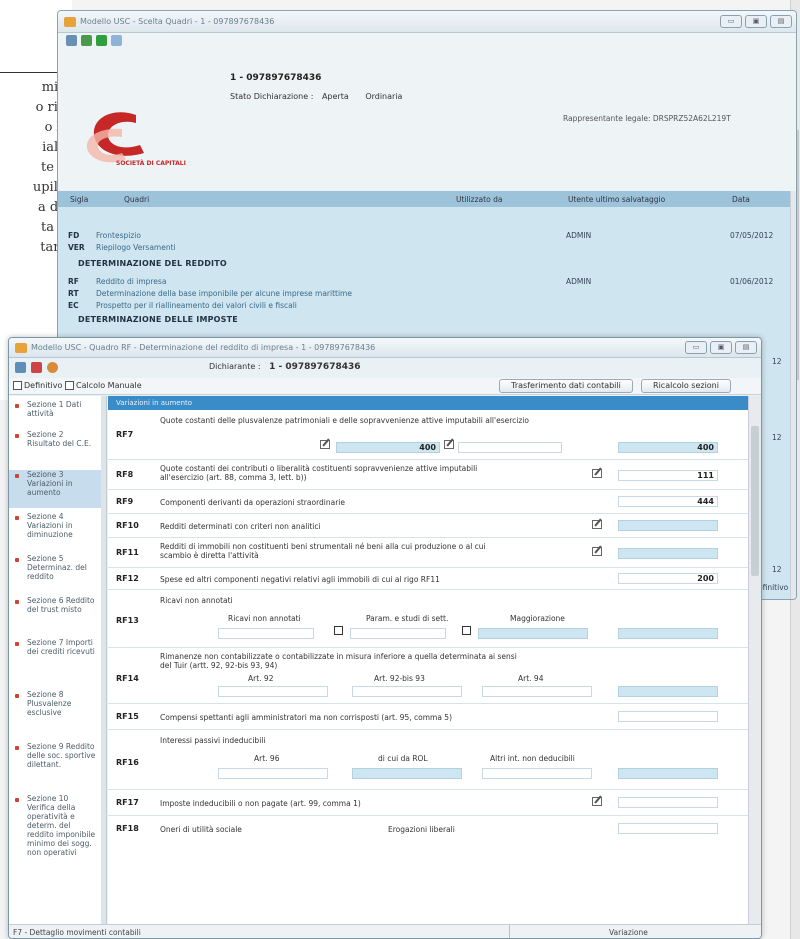 The width and height of the screenshot is (800, 939). What do you see at coordinates (746, 347) in the screenshot?
I see `close-button: ▤` at bounding box center [746, 347].